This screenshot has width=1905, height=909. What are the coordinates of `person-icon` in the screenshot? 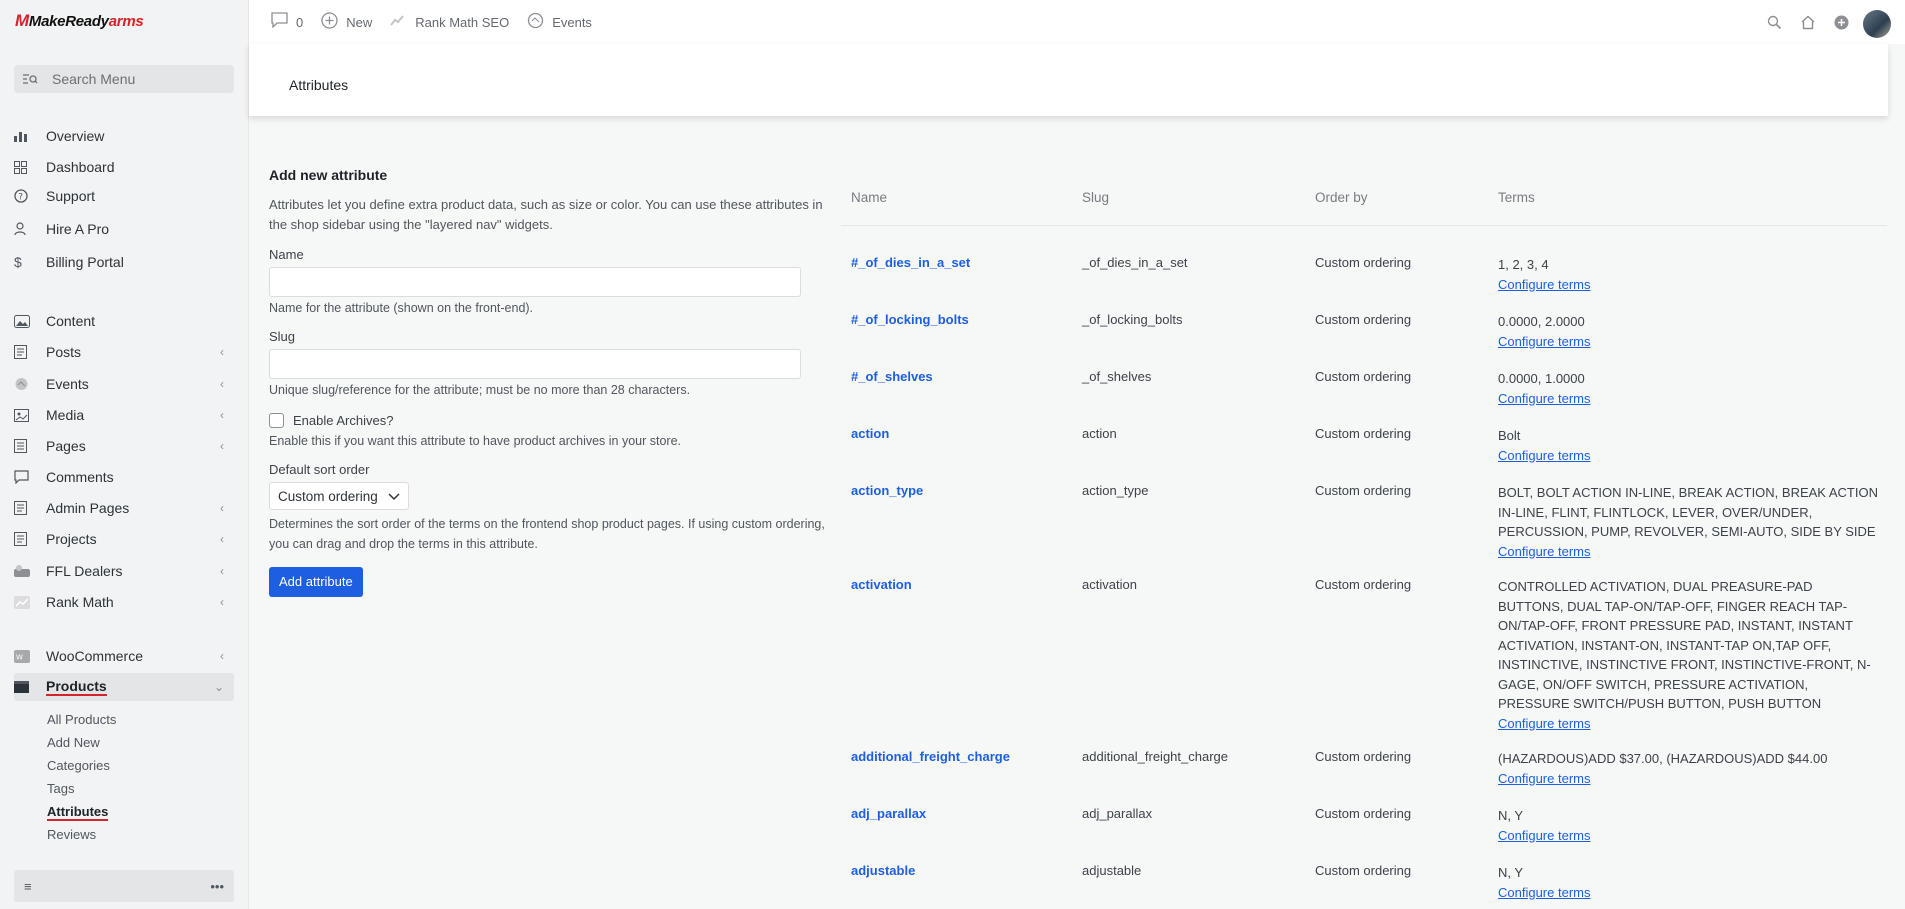 It's located at (25, 229).